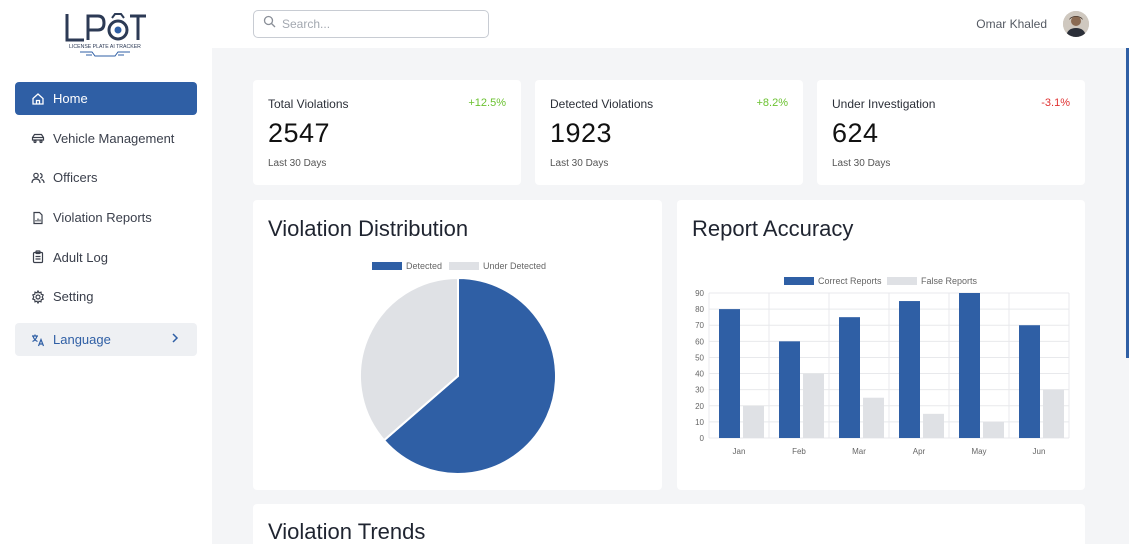 This screenshot has height=544, width=1129. What do you see at coordinates (458, 368) in the screenshot?
I see `pie-chart: Detected Under Detected` at bounding box center [458, 368].